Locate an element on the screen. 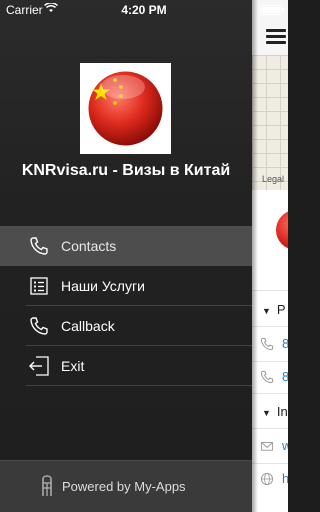 This screenshot has width=320, height=512. section-header-label: In is located at coordinates (282, 411).